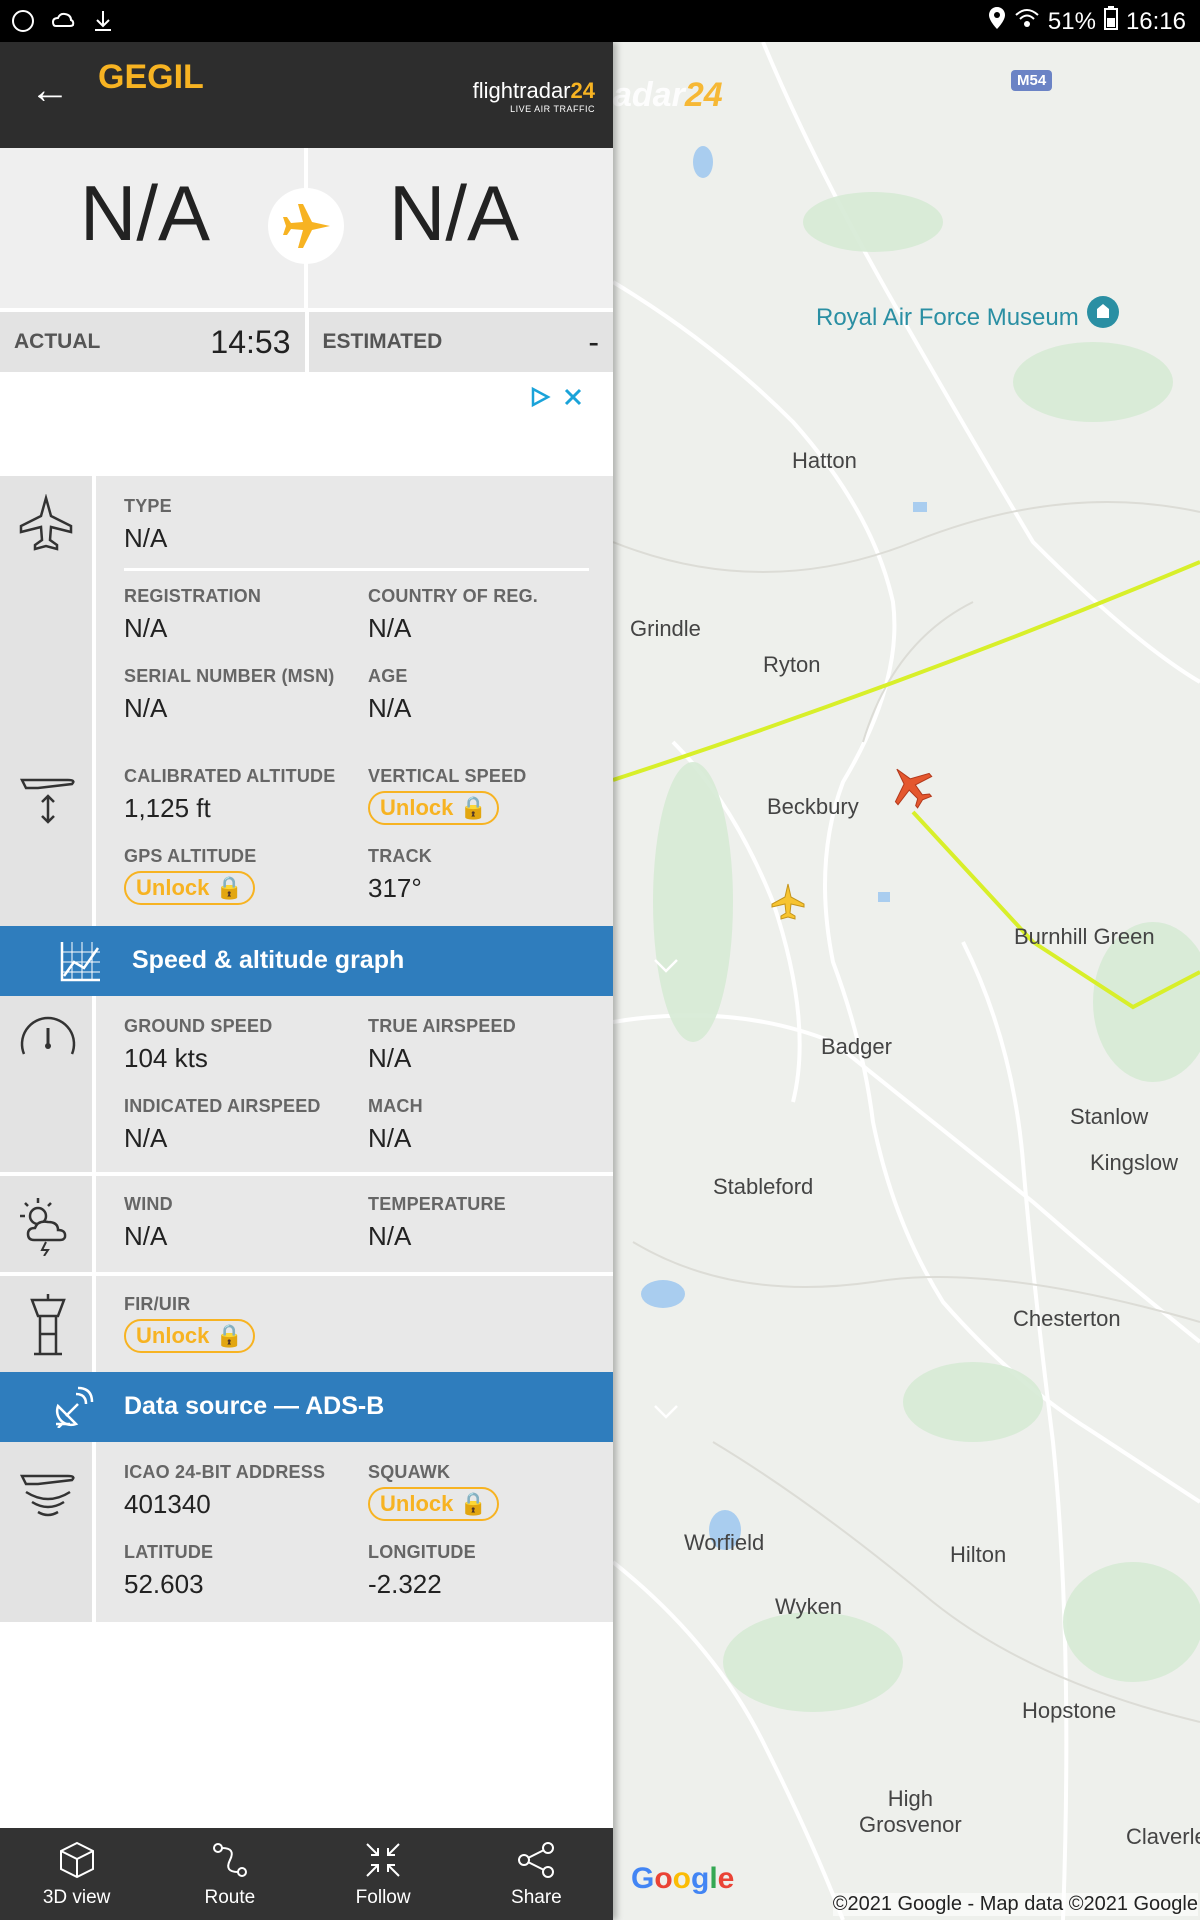  I want to click on weather-section: WIND N/A TEMPERATURE N/A, so click(306, 1222).